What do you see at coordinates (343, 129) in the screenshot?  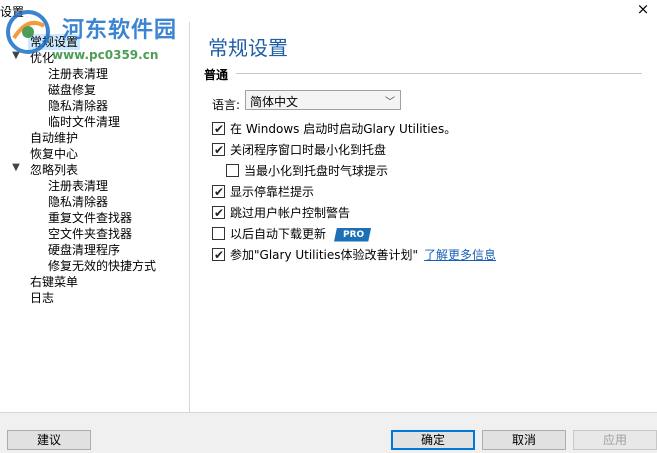 I see `option-label: 在 Windows 启动时启动Glary Utilities。` at bounding box center [343, 129].